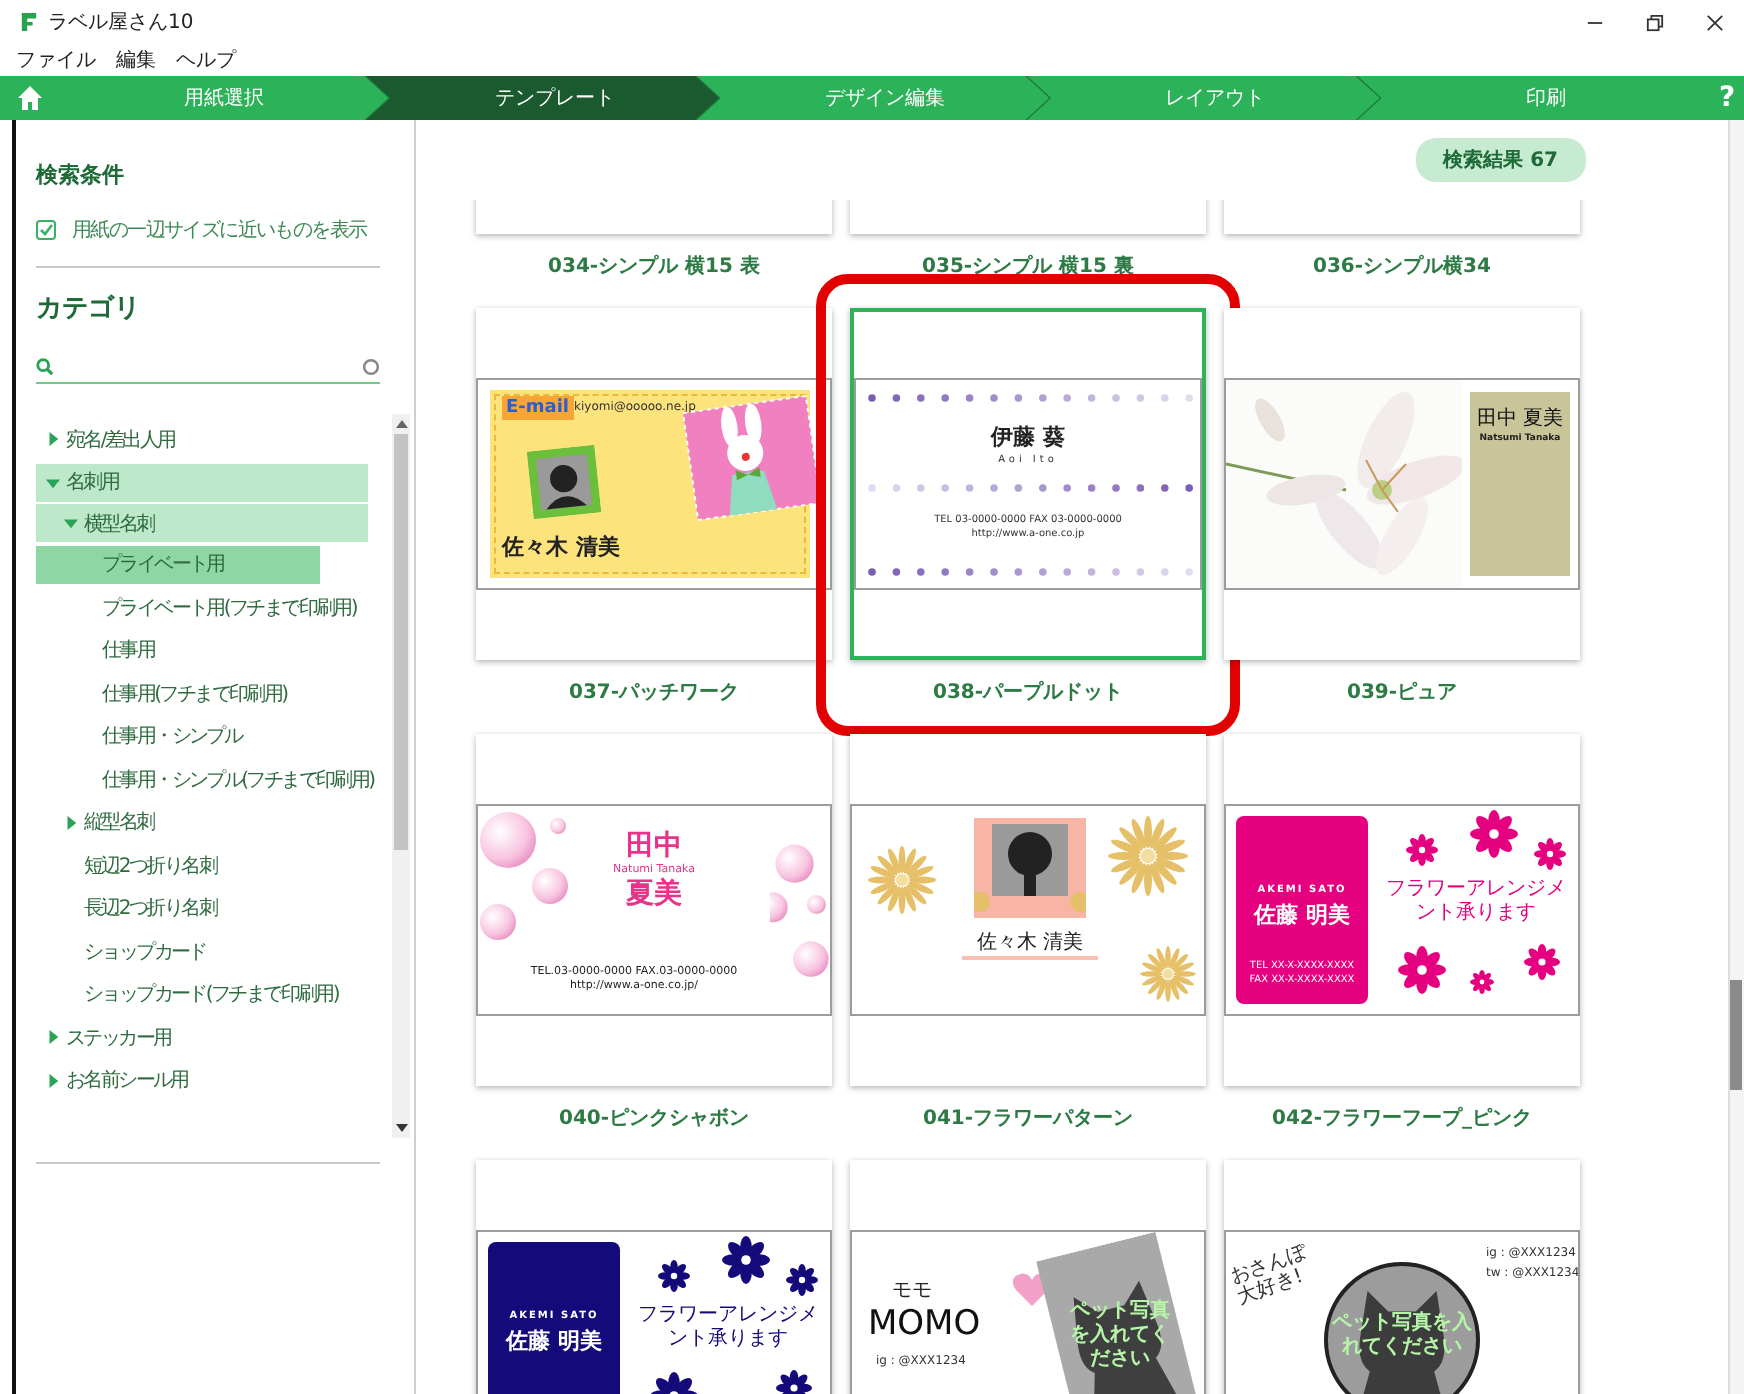  I want to click on search-icon, so click(45, 366).